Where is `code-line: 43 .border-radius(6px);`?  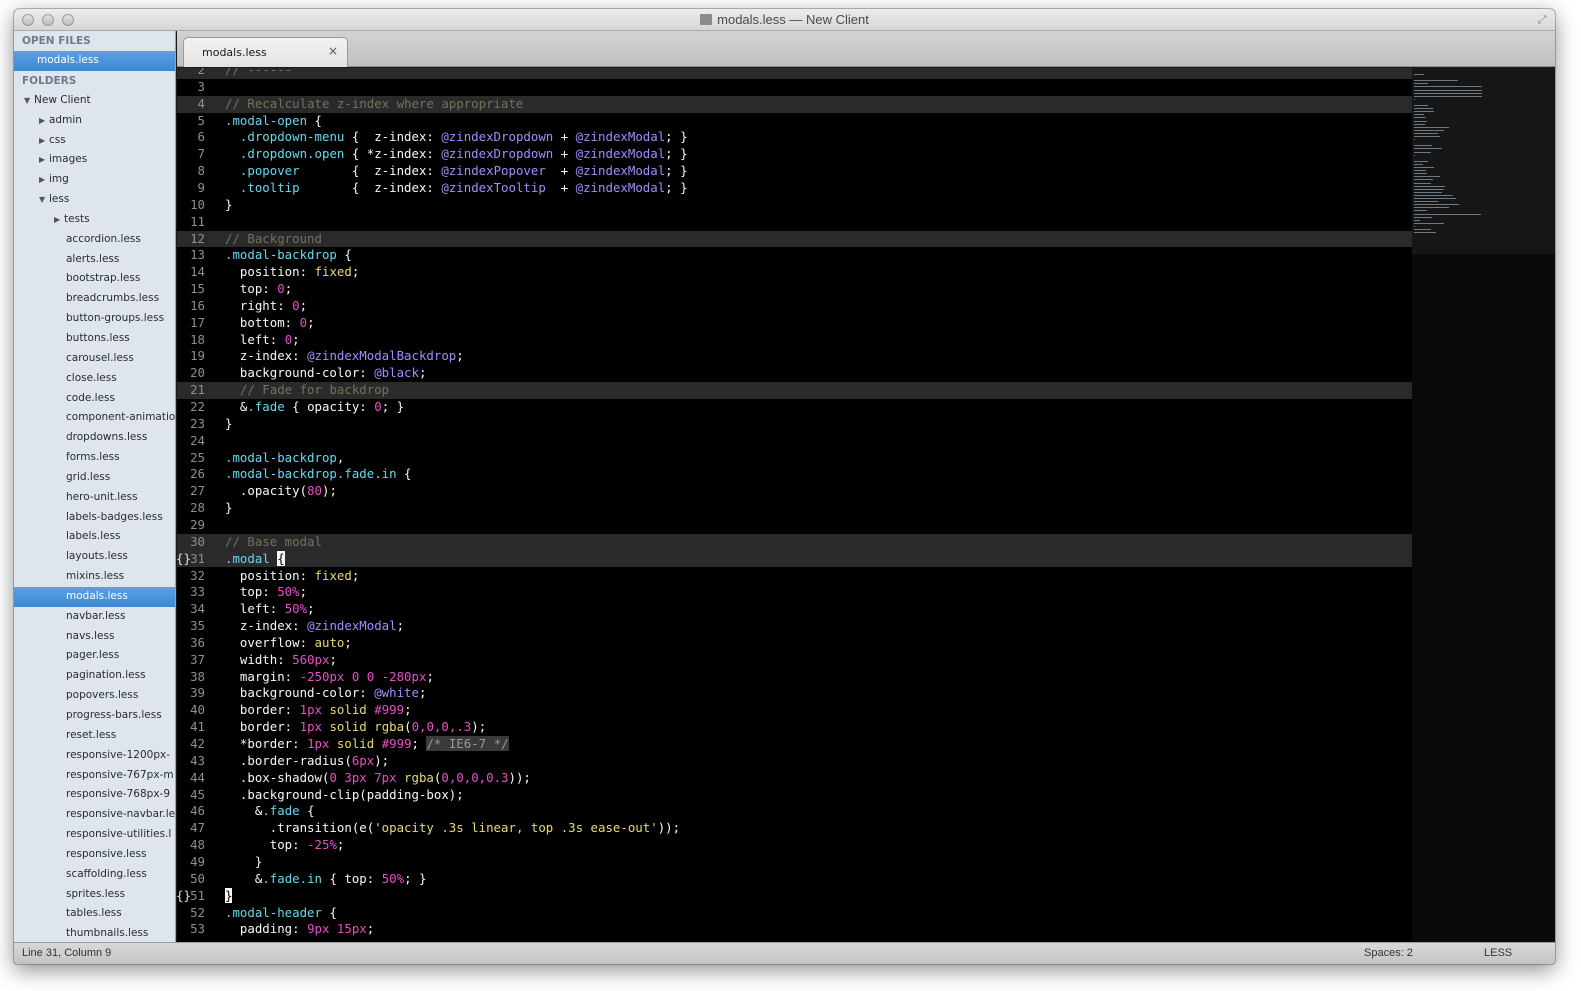 code-line: 43 .border-radius(6px); is located at coordinates (794, 761).